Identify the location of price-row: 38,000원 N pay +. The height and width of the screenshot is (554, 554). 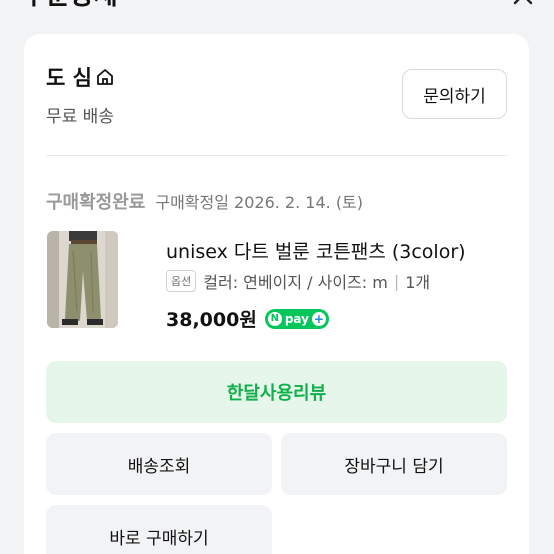
(247, 318).